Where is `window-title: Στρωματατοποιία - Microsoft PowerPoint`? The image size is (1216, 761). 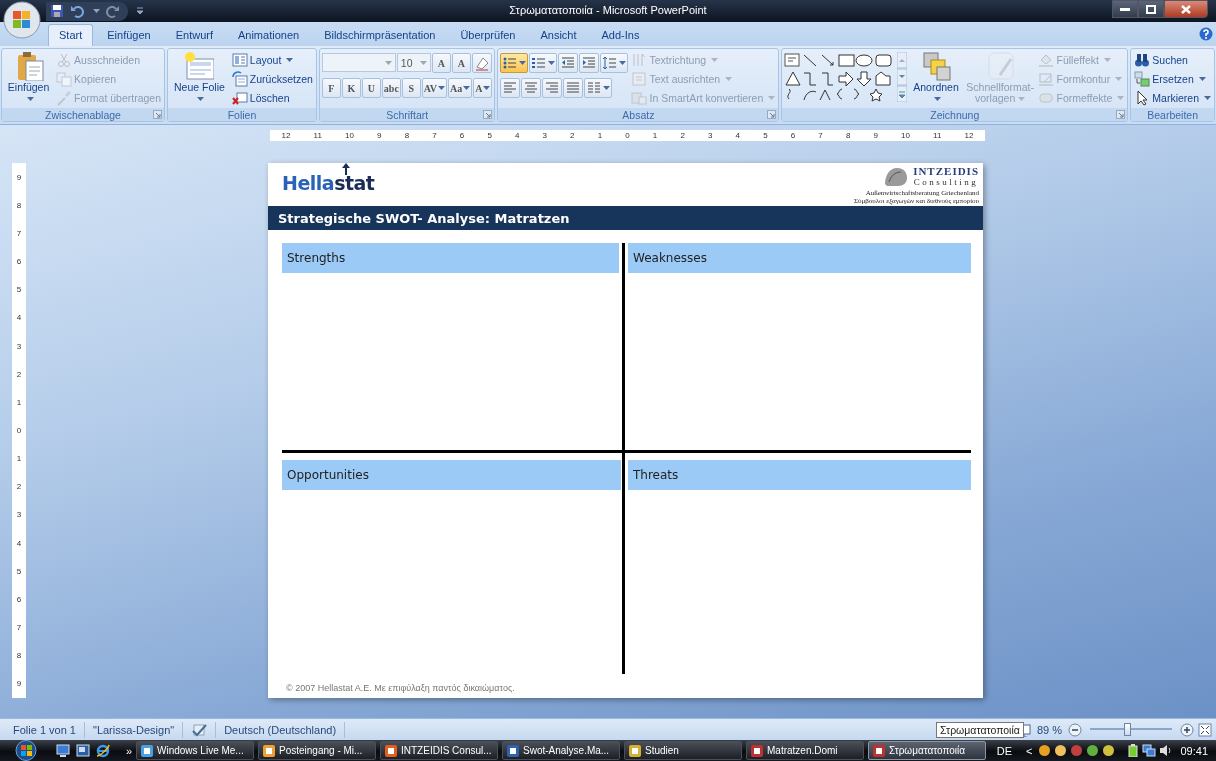
window-title: Στρωματατοποιία - Microsoft PowerPoint is located at coordinates (608, 10).